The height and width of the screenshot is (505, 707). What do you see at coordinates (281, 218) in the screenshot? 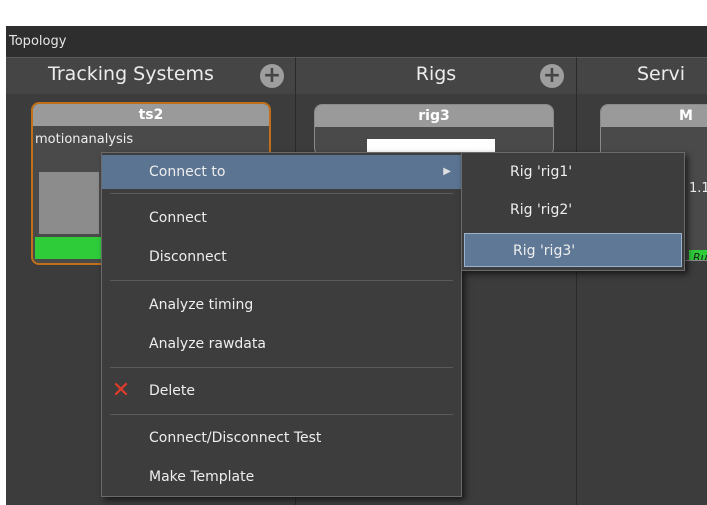
I see `menu-item-connect: Connect` at bounding box center [281, 218].